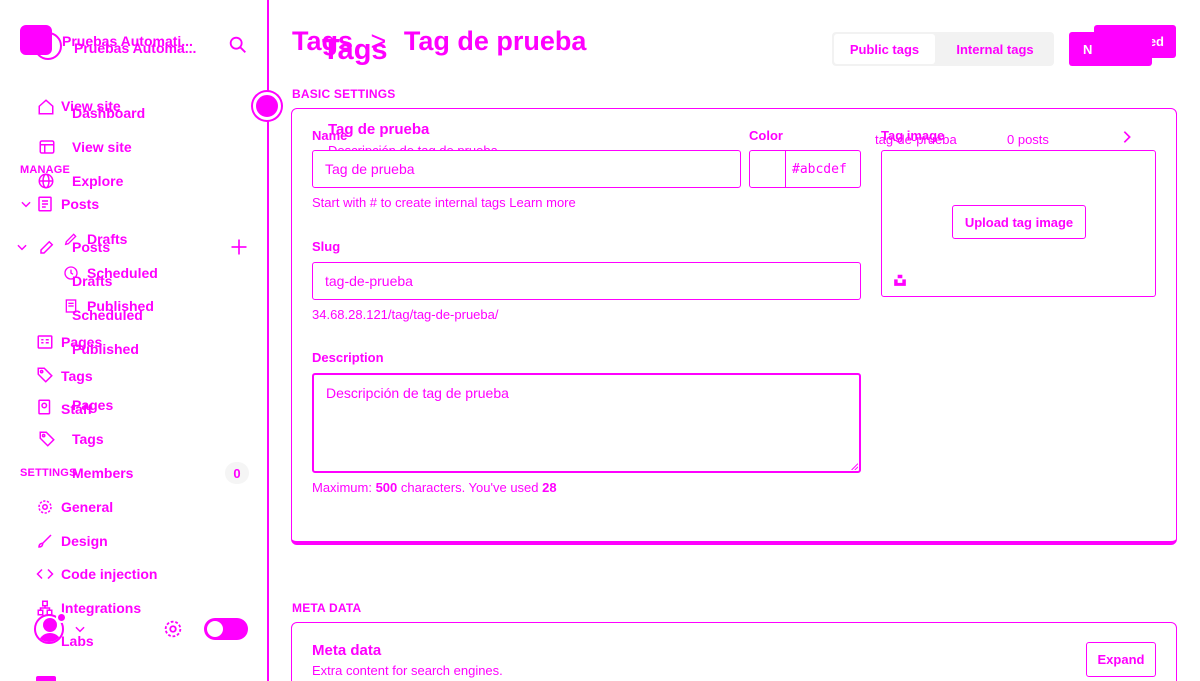  I want to click on code-icon, so click(45, 574).